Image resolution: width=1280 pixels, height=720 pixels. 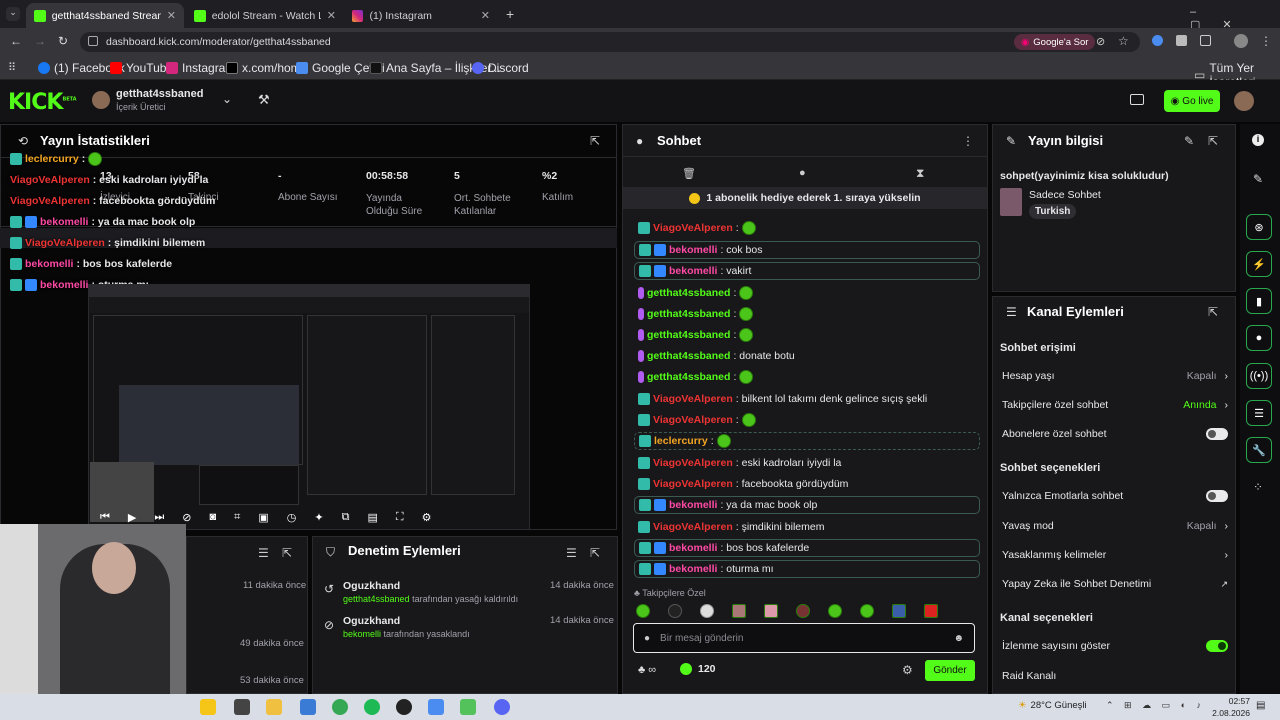 What do you see at coordinates (1155, 705) in the screenshot?
I see `system-tray-icons: ⌃ ⊞ ☁ ▭ ◐ ♪` at bounding box center [1155, 705].